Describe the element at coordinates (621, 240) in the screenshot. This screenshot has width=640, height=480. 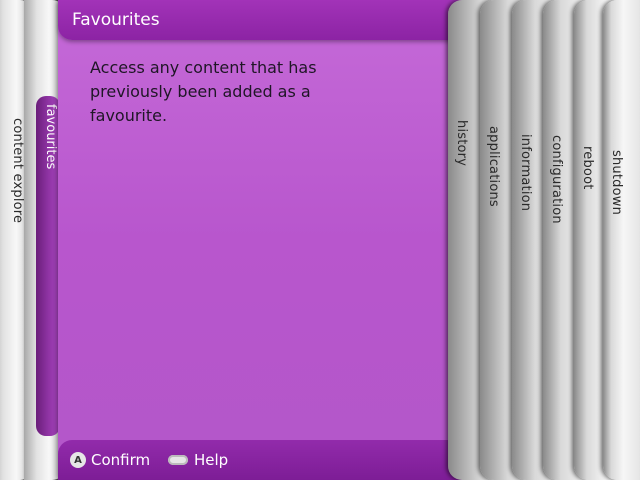
I see `tab-shutdown: shutdown` at that location.